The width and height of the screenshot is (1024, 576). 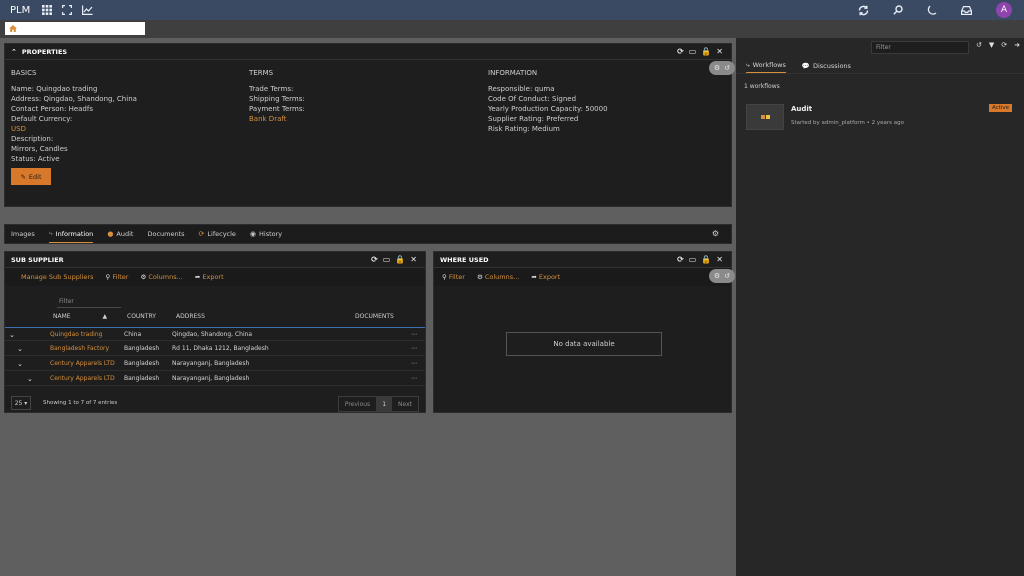 I want to click on collapse-chevron-icon: ⌃, so click(x=14, y=52).